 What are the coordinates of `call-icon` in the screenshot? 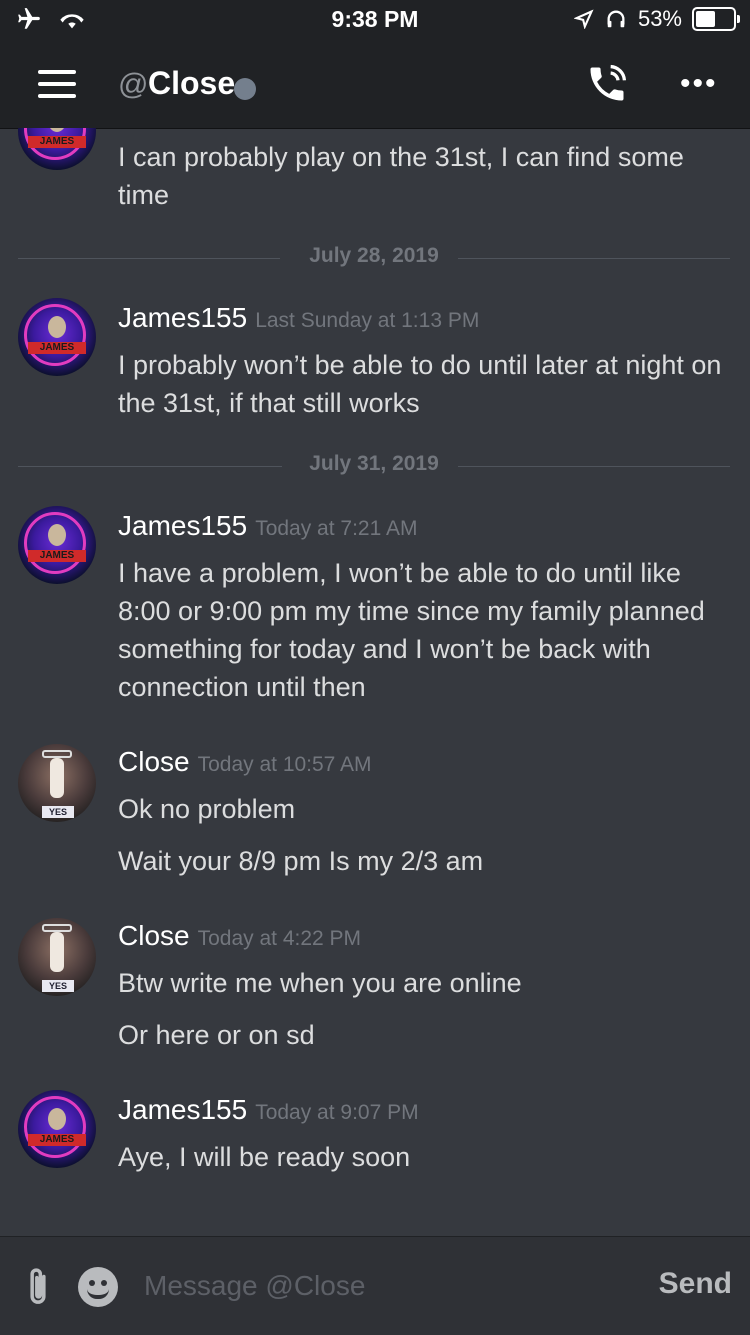 It's located at (607, 84).